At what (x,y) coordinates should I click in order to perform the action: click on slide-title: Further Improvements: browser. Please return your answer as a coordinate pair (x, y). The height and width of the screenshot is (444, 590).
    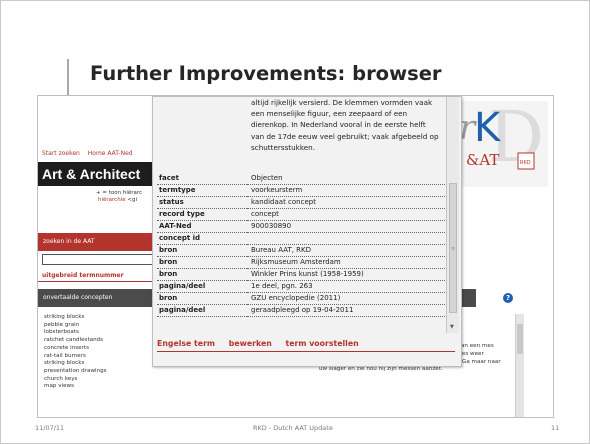
    Looking at the image, I should click on (266, 73).